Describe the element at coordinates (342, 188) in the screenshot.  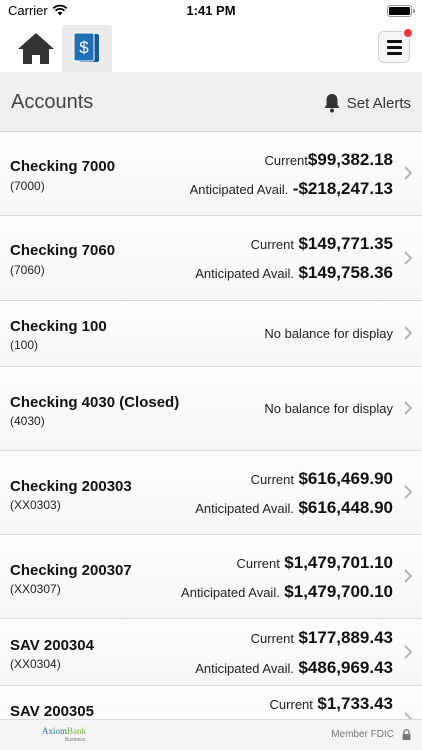
I see `anticipated-amount: -$218,247.13` at that location.